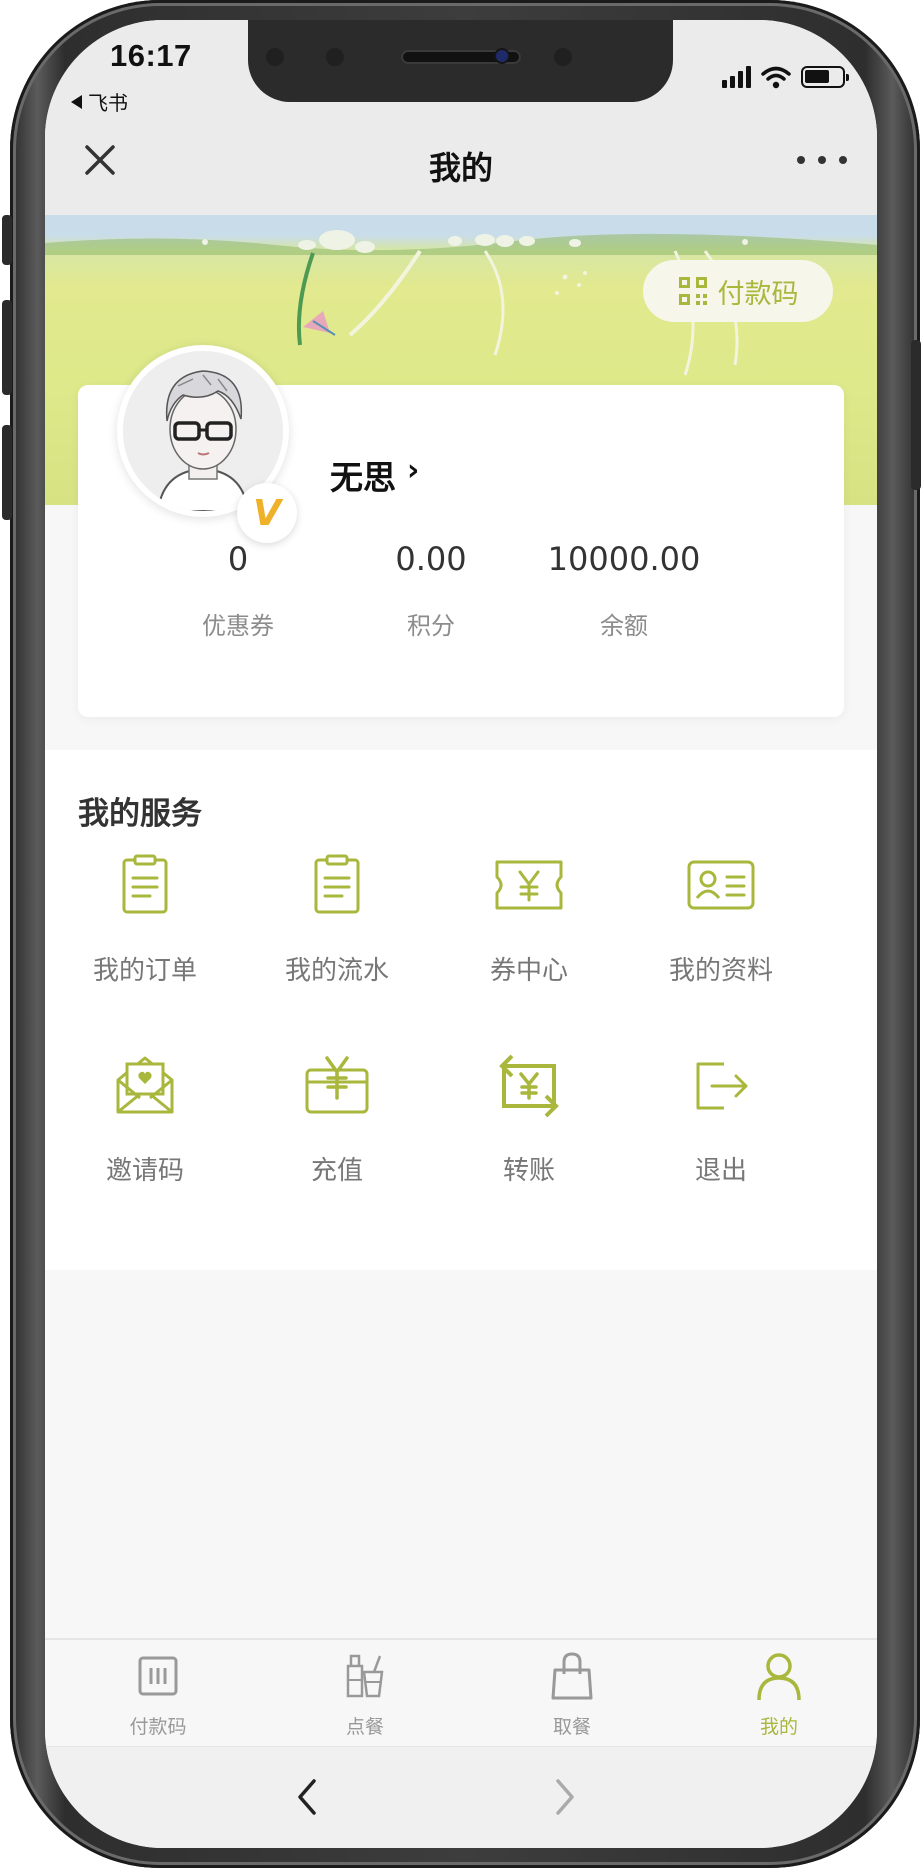  Describe the element at coordinates (529, 1086) in the screenshot. I see `transfer-icon` at that location.